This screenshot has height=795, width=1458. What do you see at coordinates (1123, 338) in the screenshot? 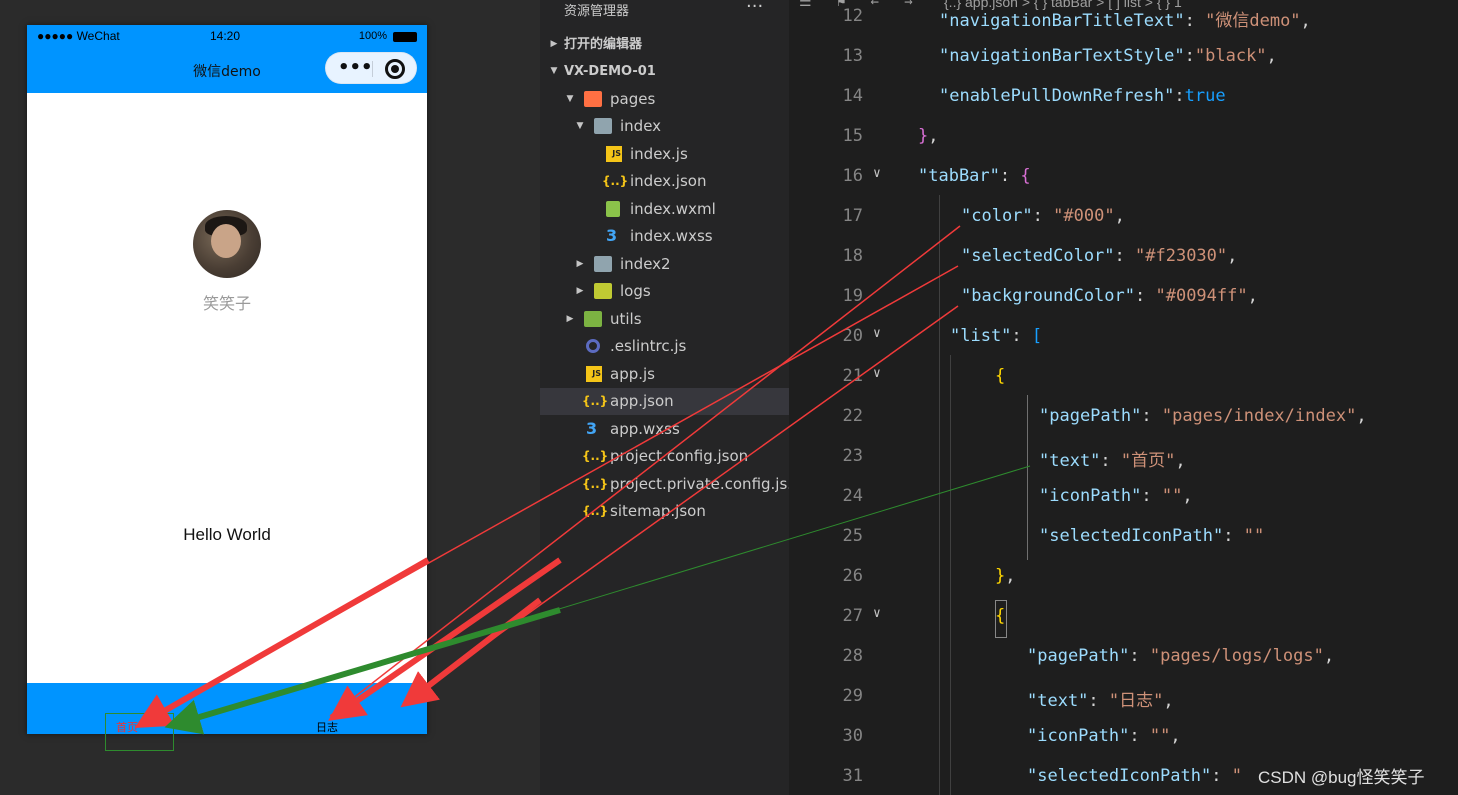
I see `code-line: 20 ∨ "list": [` at bounding box center [1123, 338].